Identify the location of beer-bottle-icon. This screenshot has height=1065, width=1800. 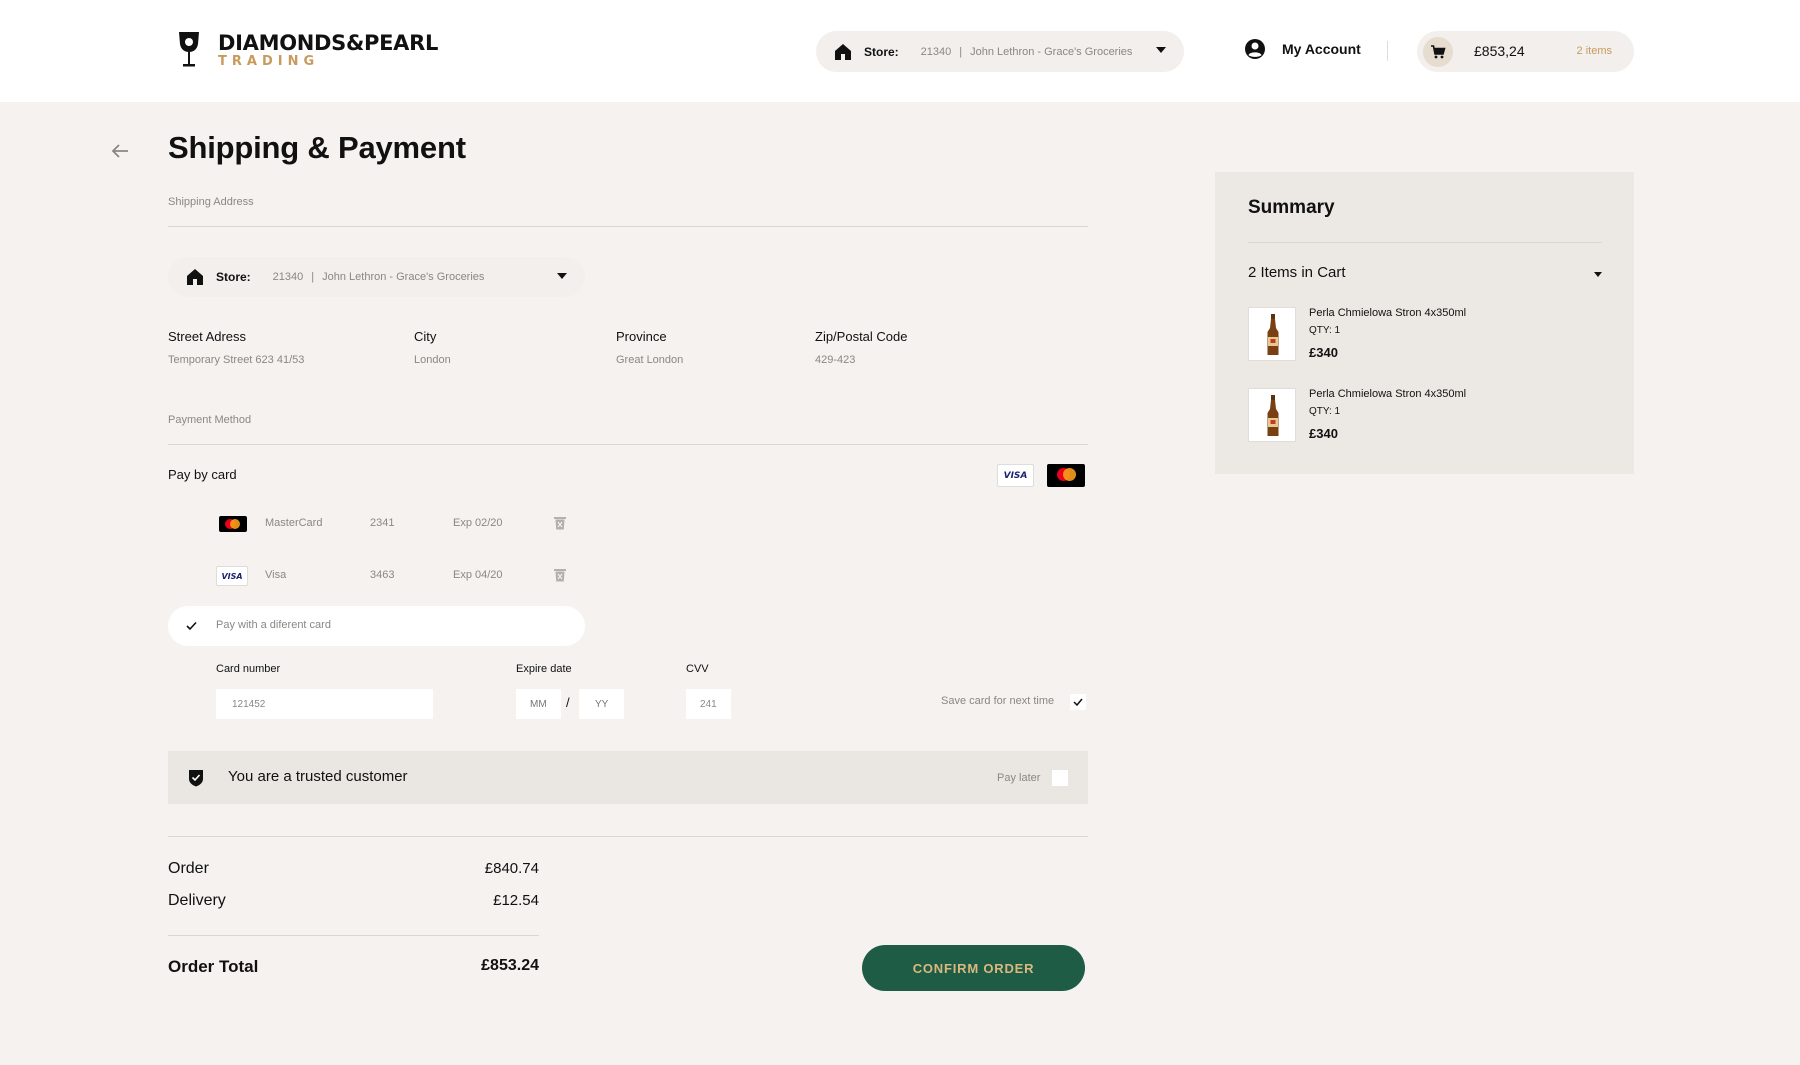
(1273, 415).